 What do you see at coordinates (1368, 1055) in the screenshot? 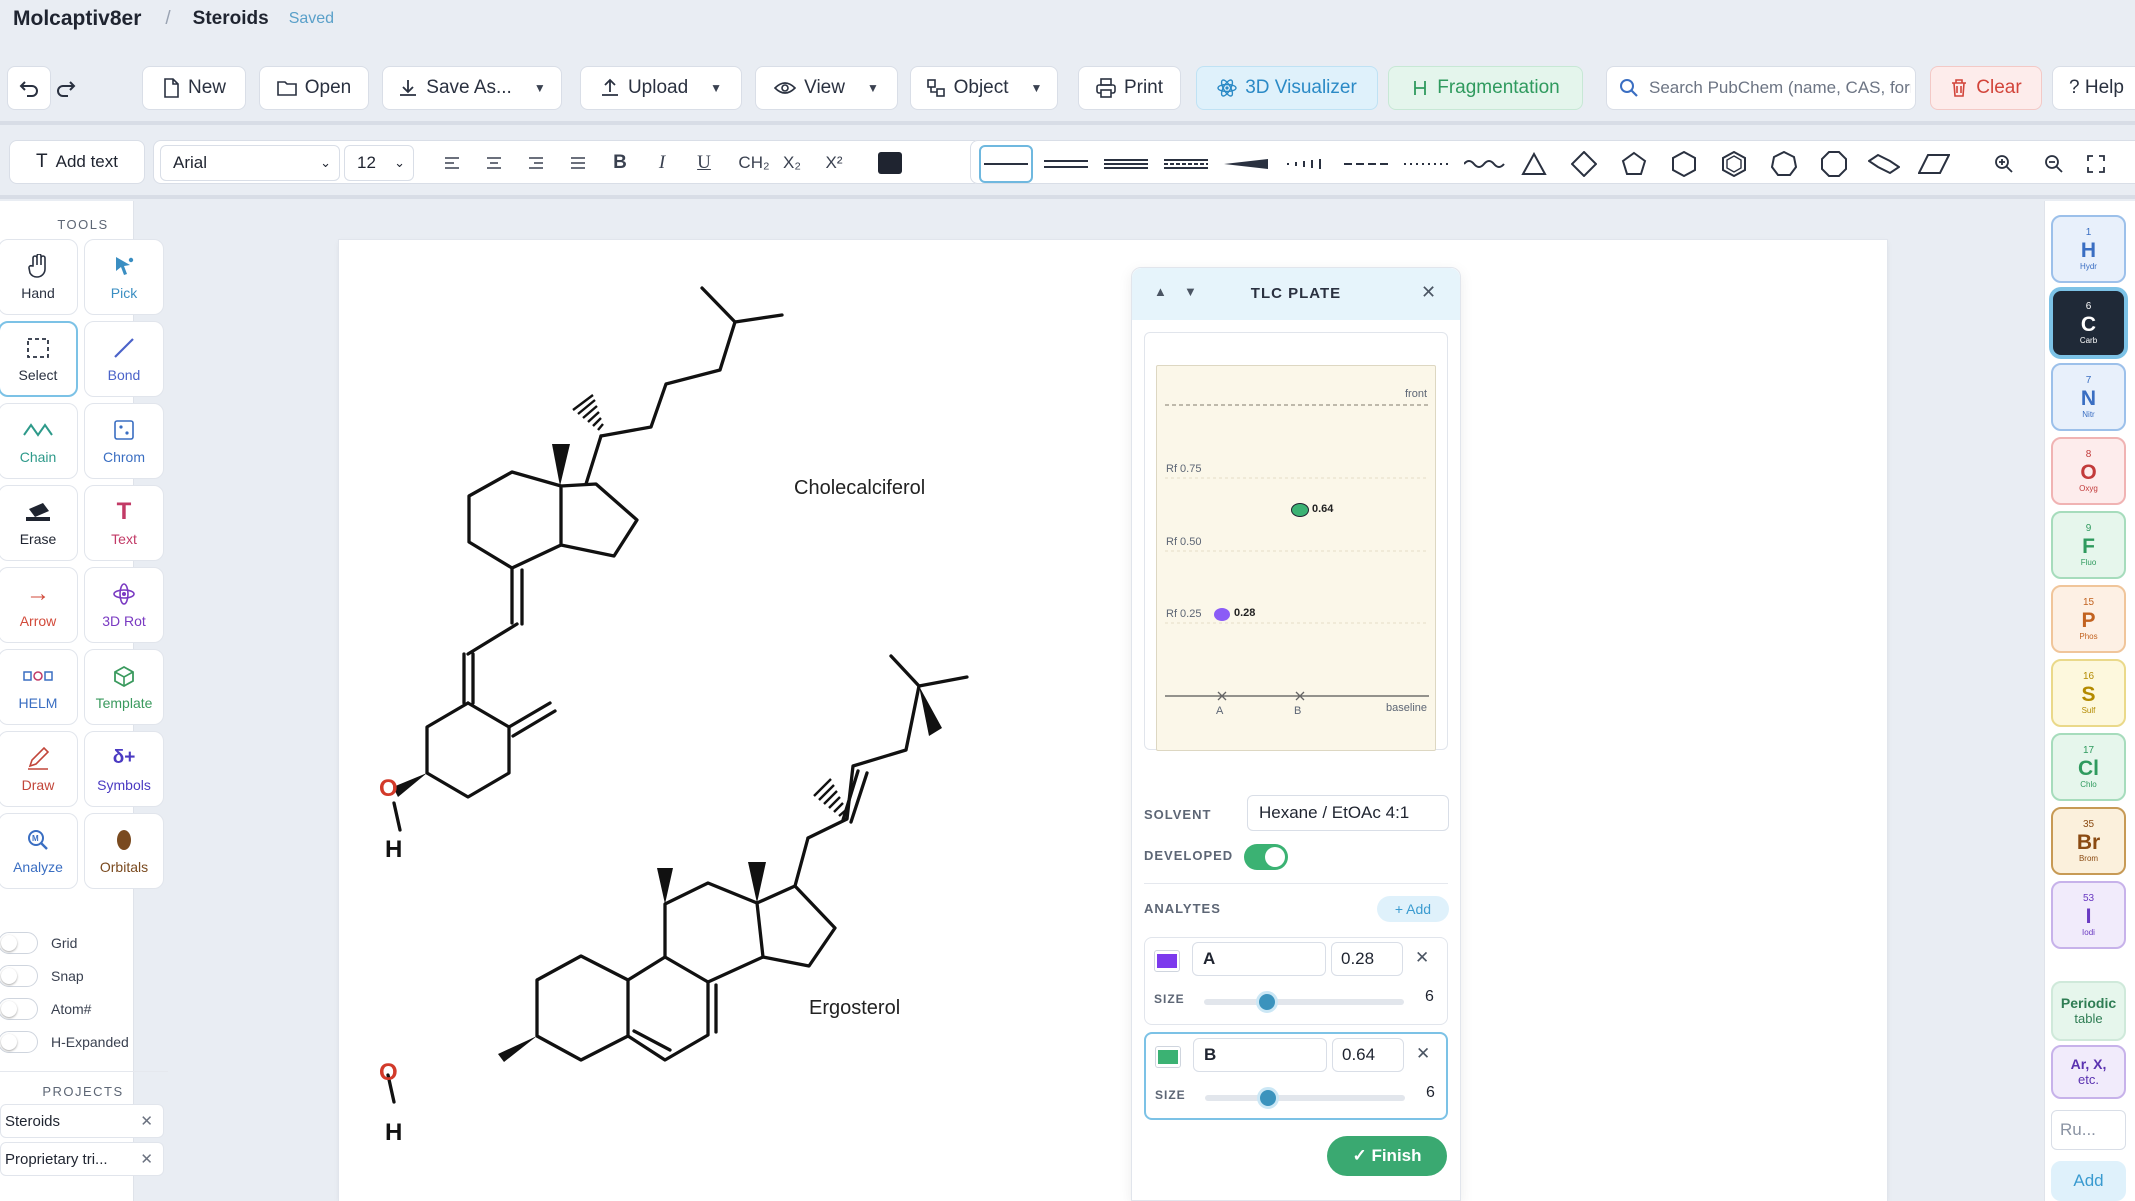
I see `analyte-rf-input: 0.64` at bounding box center [1368, 1055].